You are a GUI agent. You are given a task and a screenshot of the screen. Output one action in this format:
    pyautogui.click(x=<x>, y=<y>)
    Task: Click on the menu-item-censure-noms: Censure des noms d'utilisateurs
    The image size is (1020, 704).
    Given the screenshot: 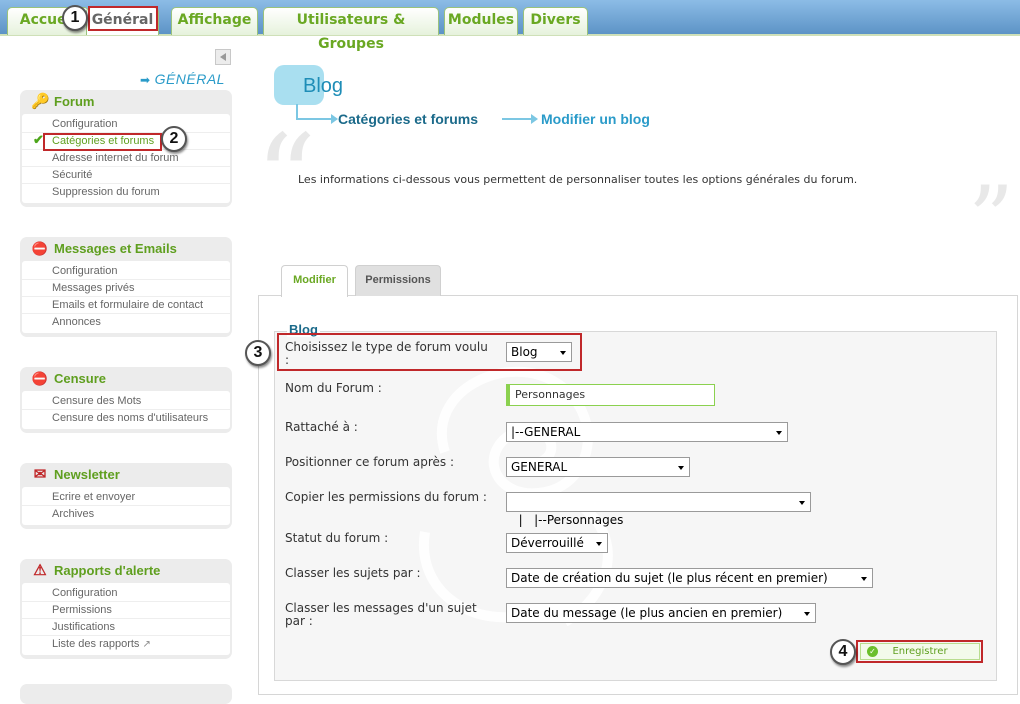 What is the action you would take?
    pyautogui.click(x=126, y=418)
    